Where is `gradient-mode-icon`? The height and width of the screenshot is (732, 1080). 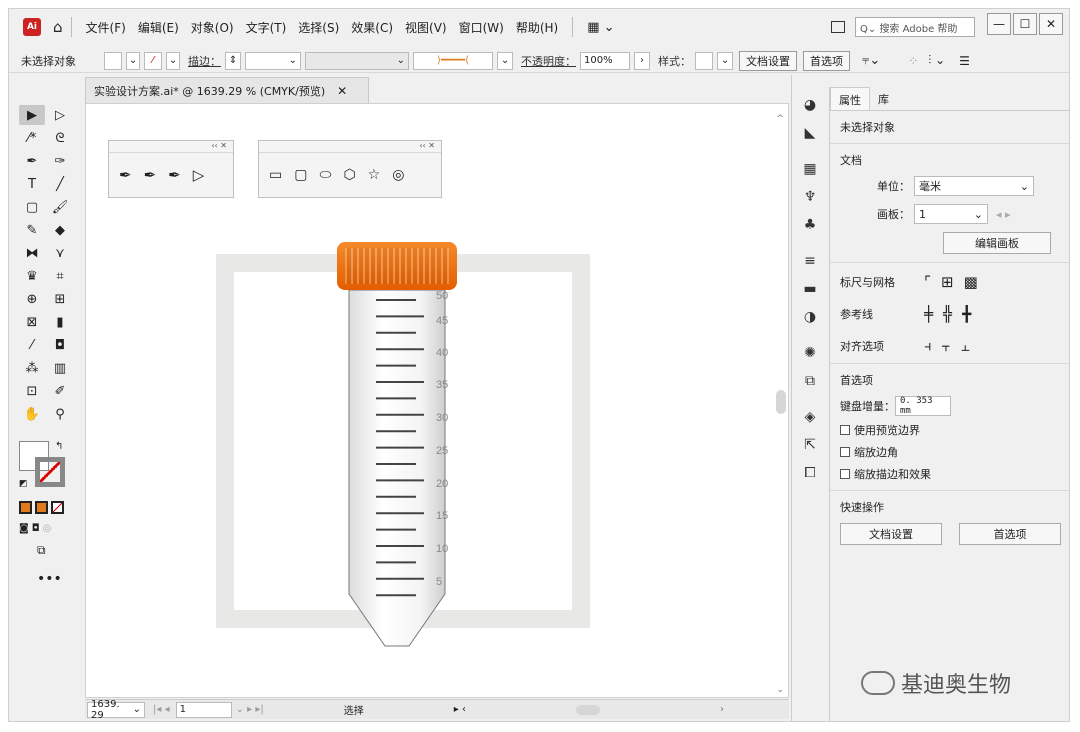 gradient-mode-icon is located at coordinates (41, 507).